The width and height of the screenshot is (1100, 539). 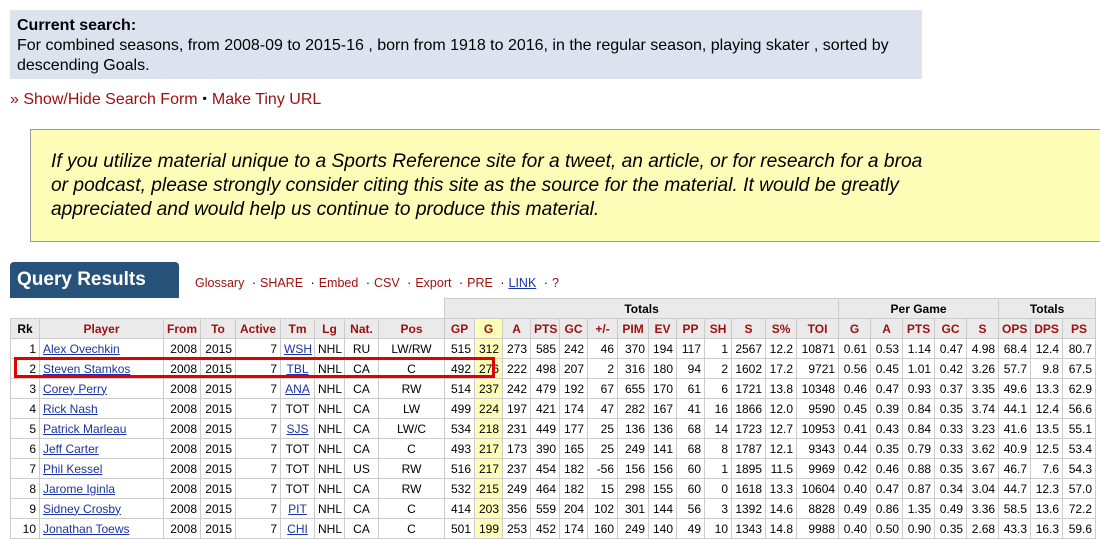 I want to click on team-link: PIT, so click(x=297, y=509).